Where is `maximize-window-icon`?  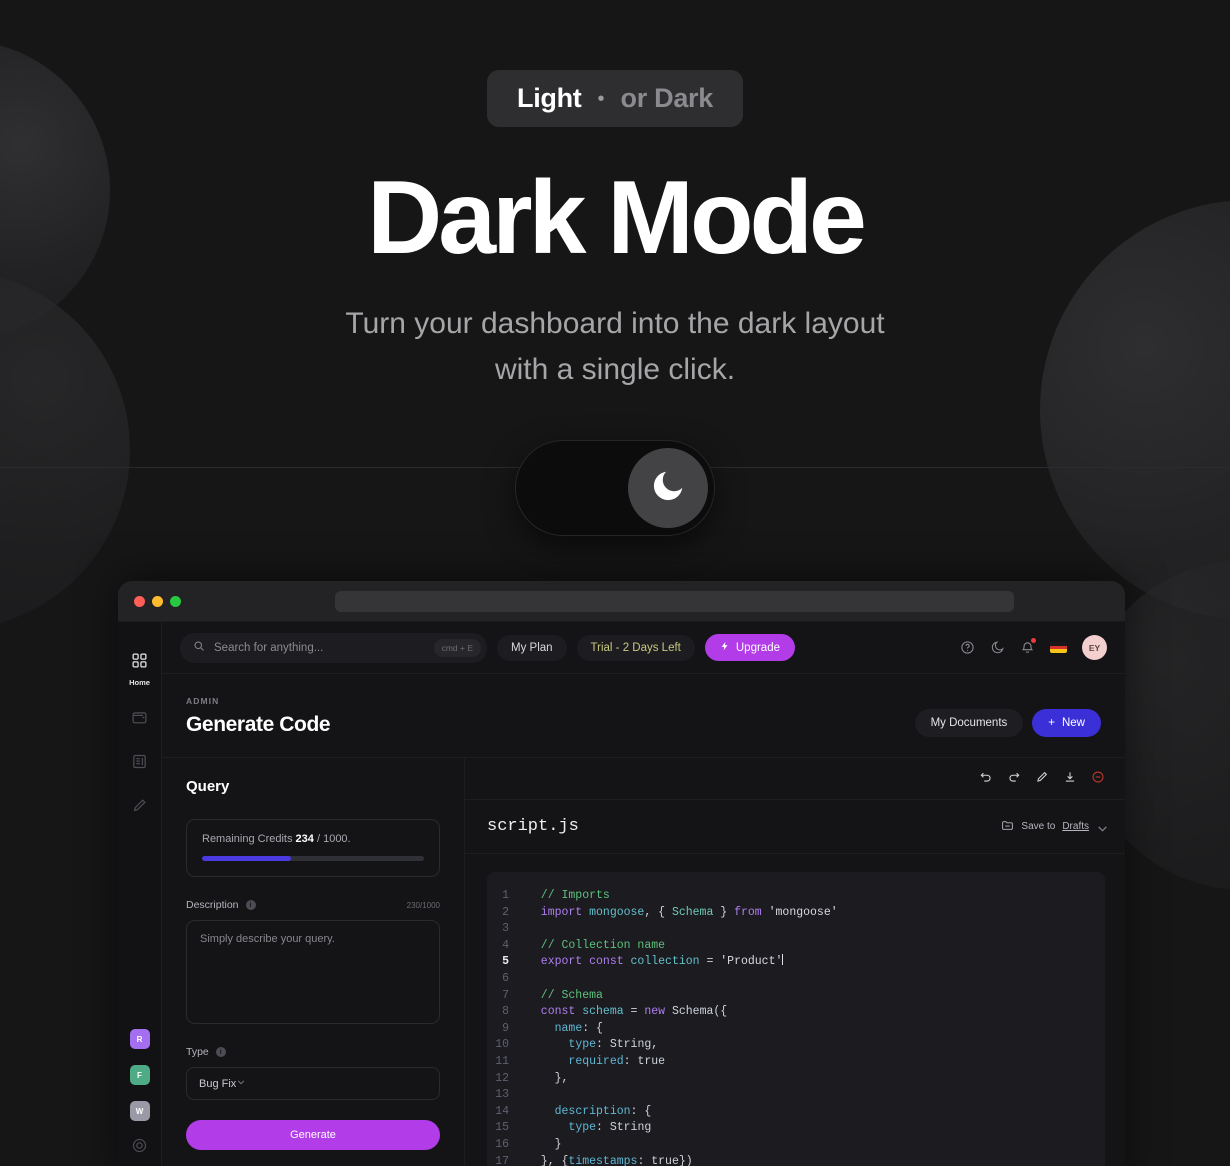
maximize-window-icon is located at coordinates (175, 601).